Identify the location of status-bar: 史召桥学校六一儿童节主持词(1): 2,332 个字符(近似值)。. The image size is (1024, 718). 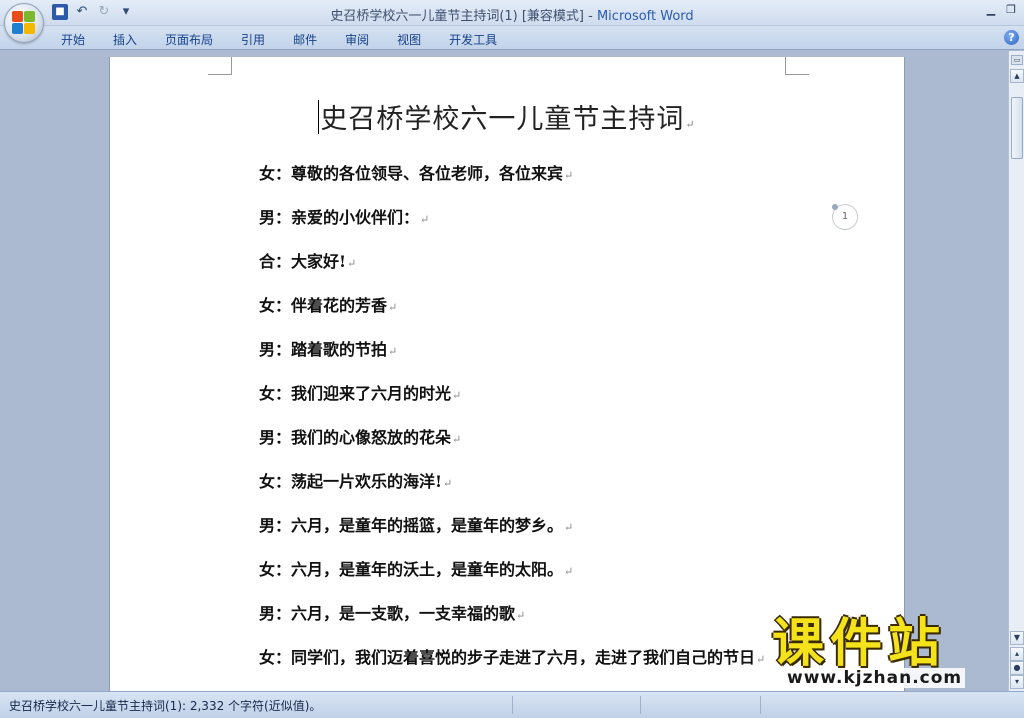
(512, 704).